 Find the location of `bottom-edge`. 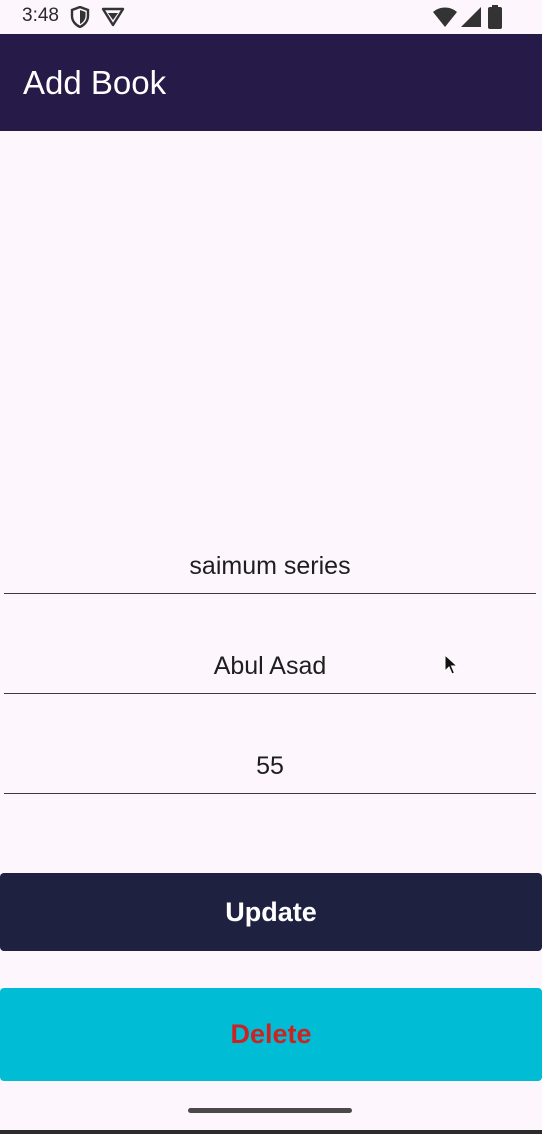

bottom-edge is located at coordinates (271, 1132).